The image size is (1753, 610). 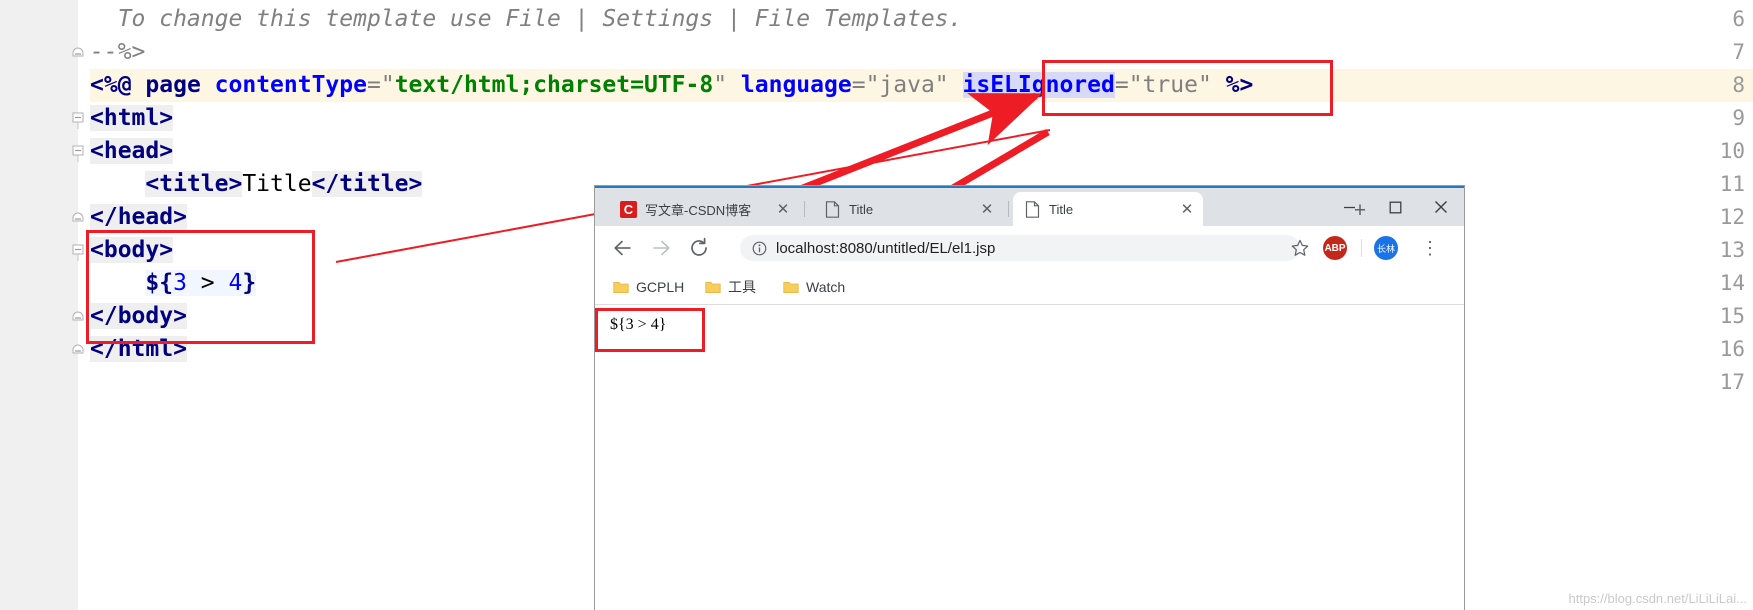 I want to click on maximize-icon, so click(x=1395, y=207).